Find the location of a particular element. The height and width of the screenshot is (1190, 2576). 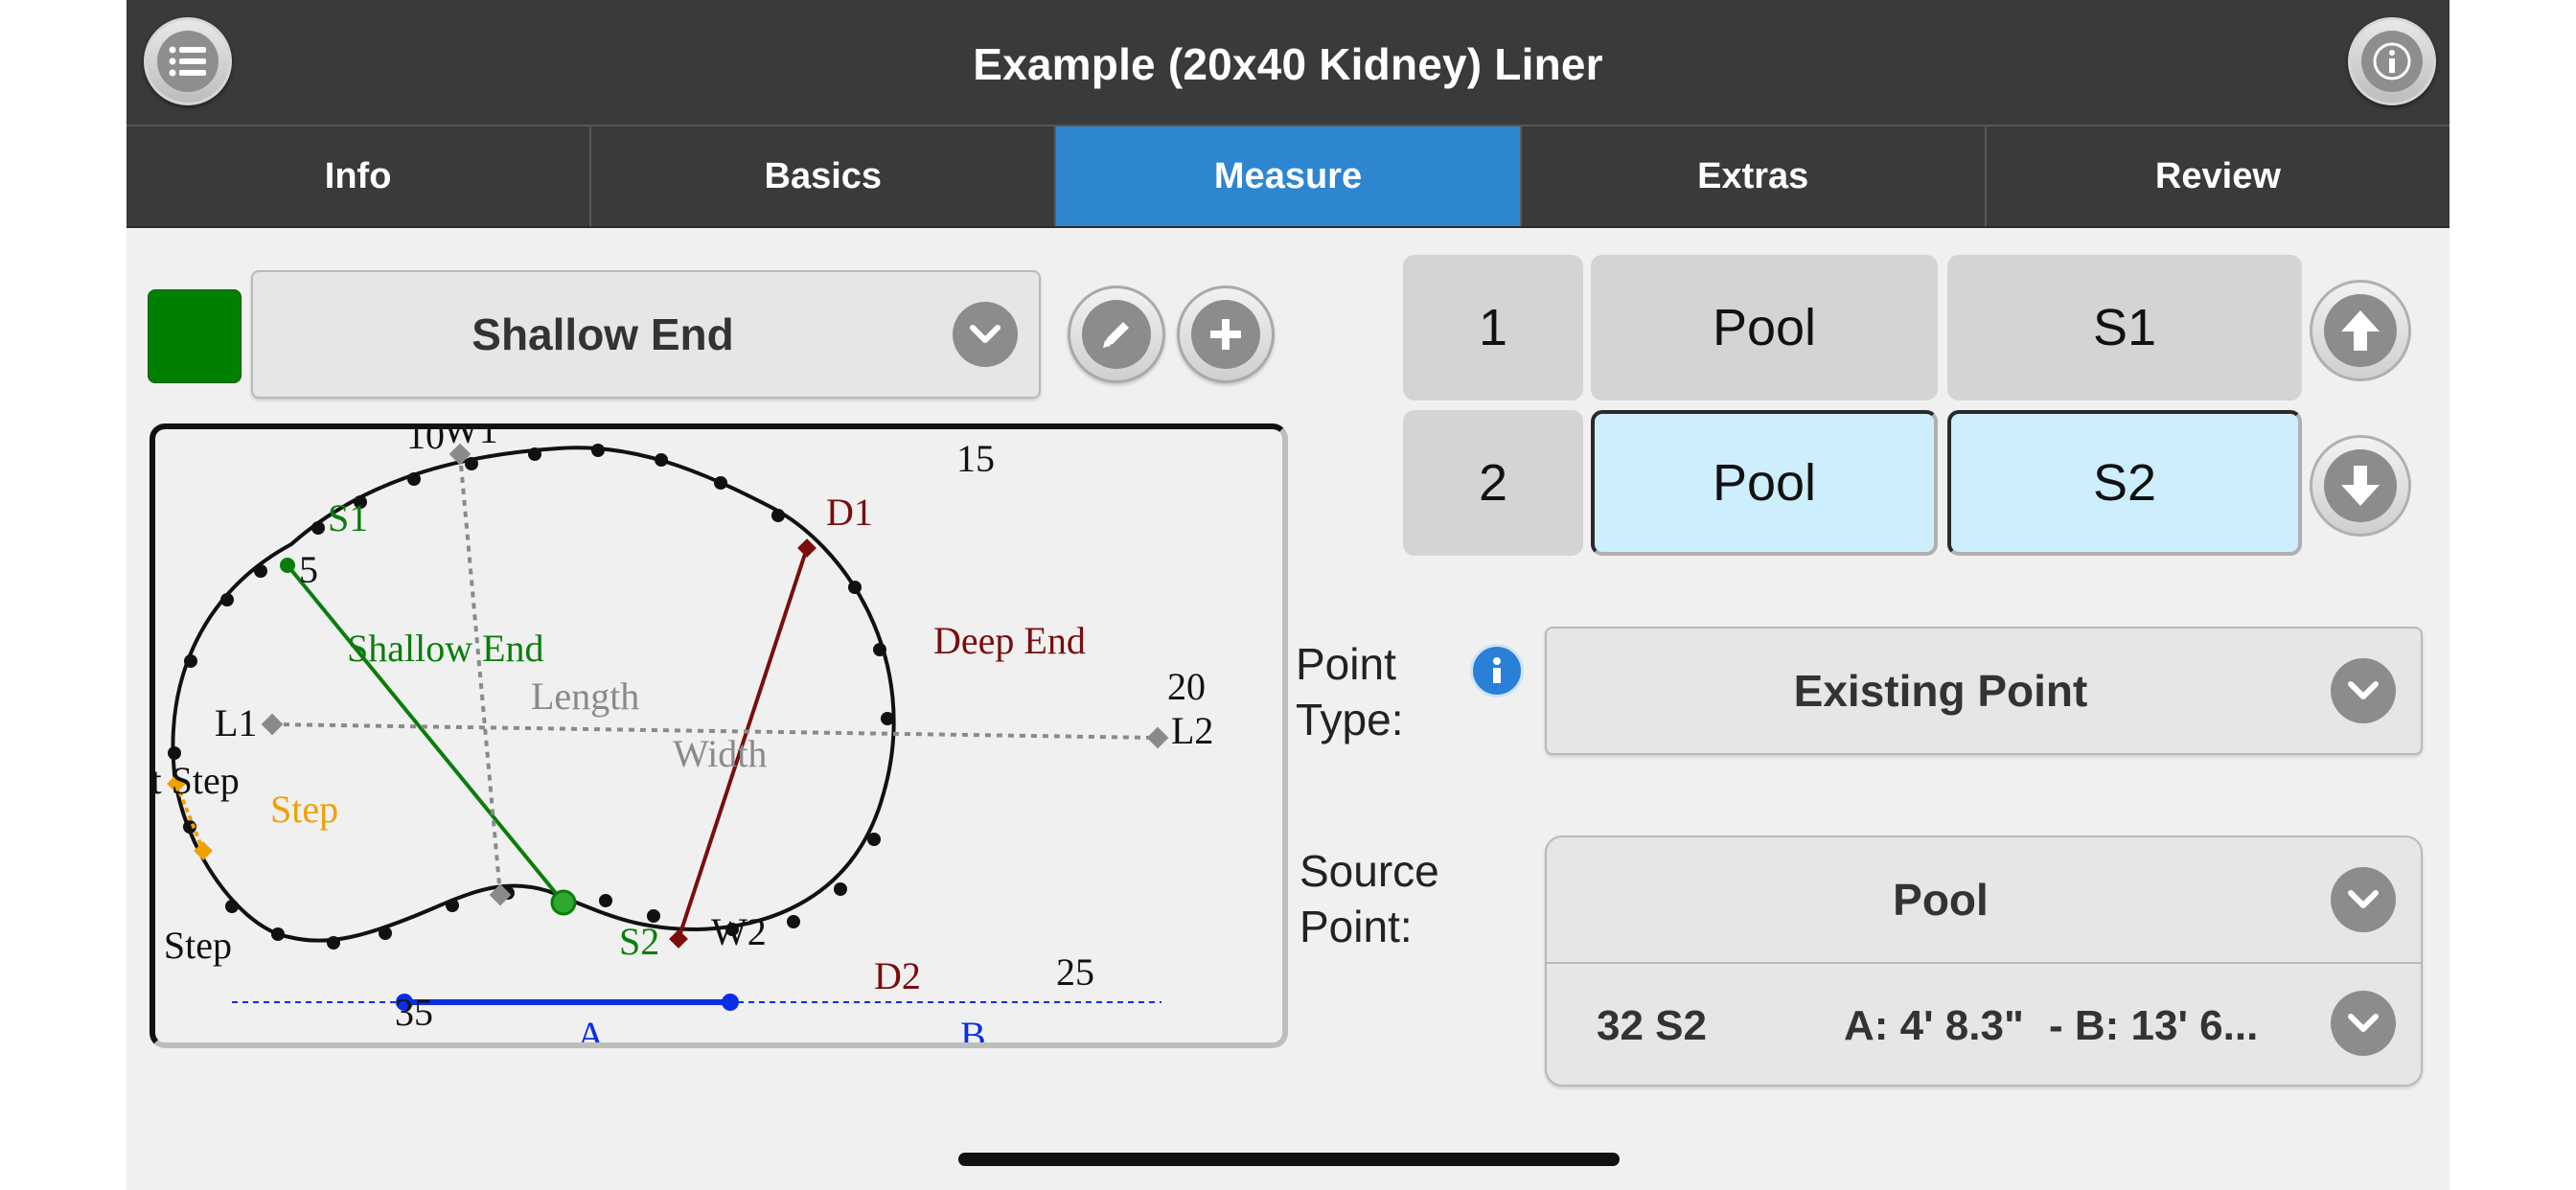

vertex-label-25: 25 is located at coordinates (1075, 972).